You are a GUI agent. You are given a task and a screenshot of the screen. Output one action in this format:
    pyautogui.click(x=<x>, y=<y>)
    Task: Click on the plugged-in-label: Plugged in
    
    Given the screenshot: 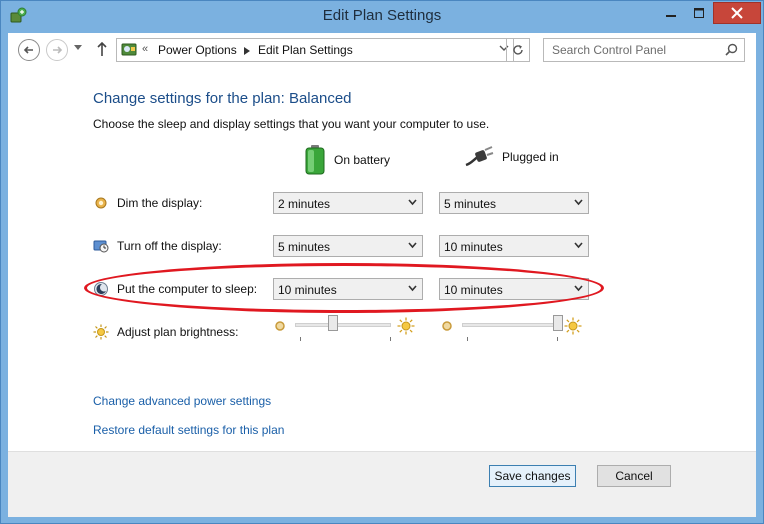 What is the action you would take?
    pyautogui.click(x=530, y=157)
    